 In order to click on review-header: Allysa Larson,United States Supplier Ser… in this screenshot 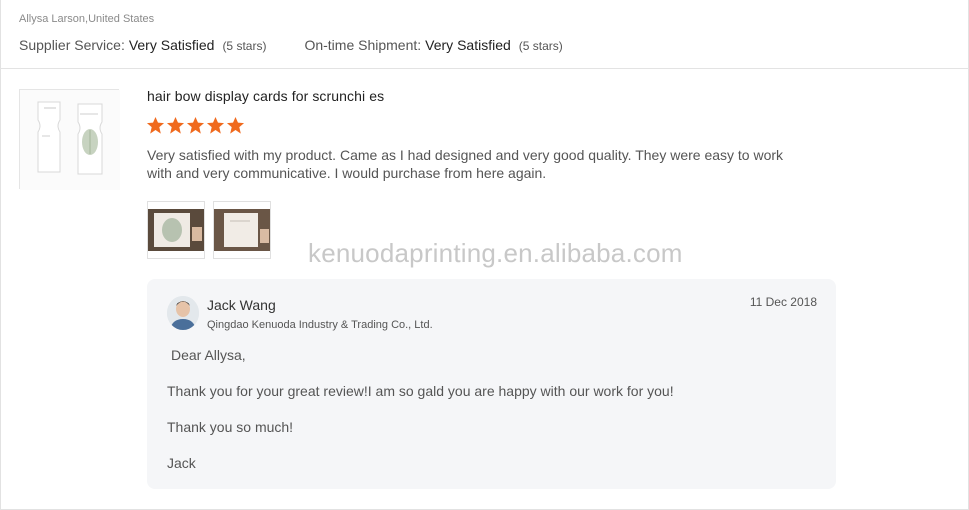, I will do `click(484, 34)`.